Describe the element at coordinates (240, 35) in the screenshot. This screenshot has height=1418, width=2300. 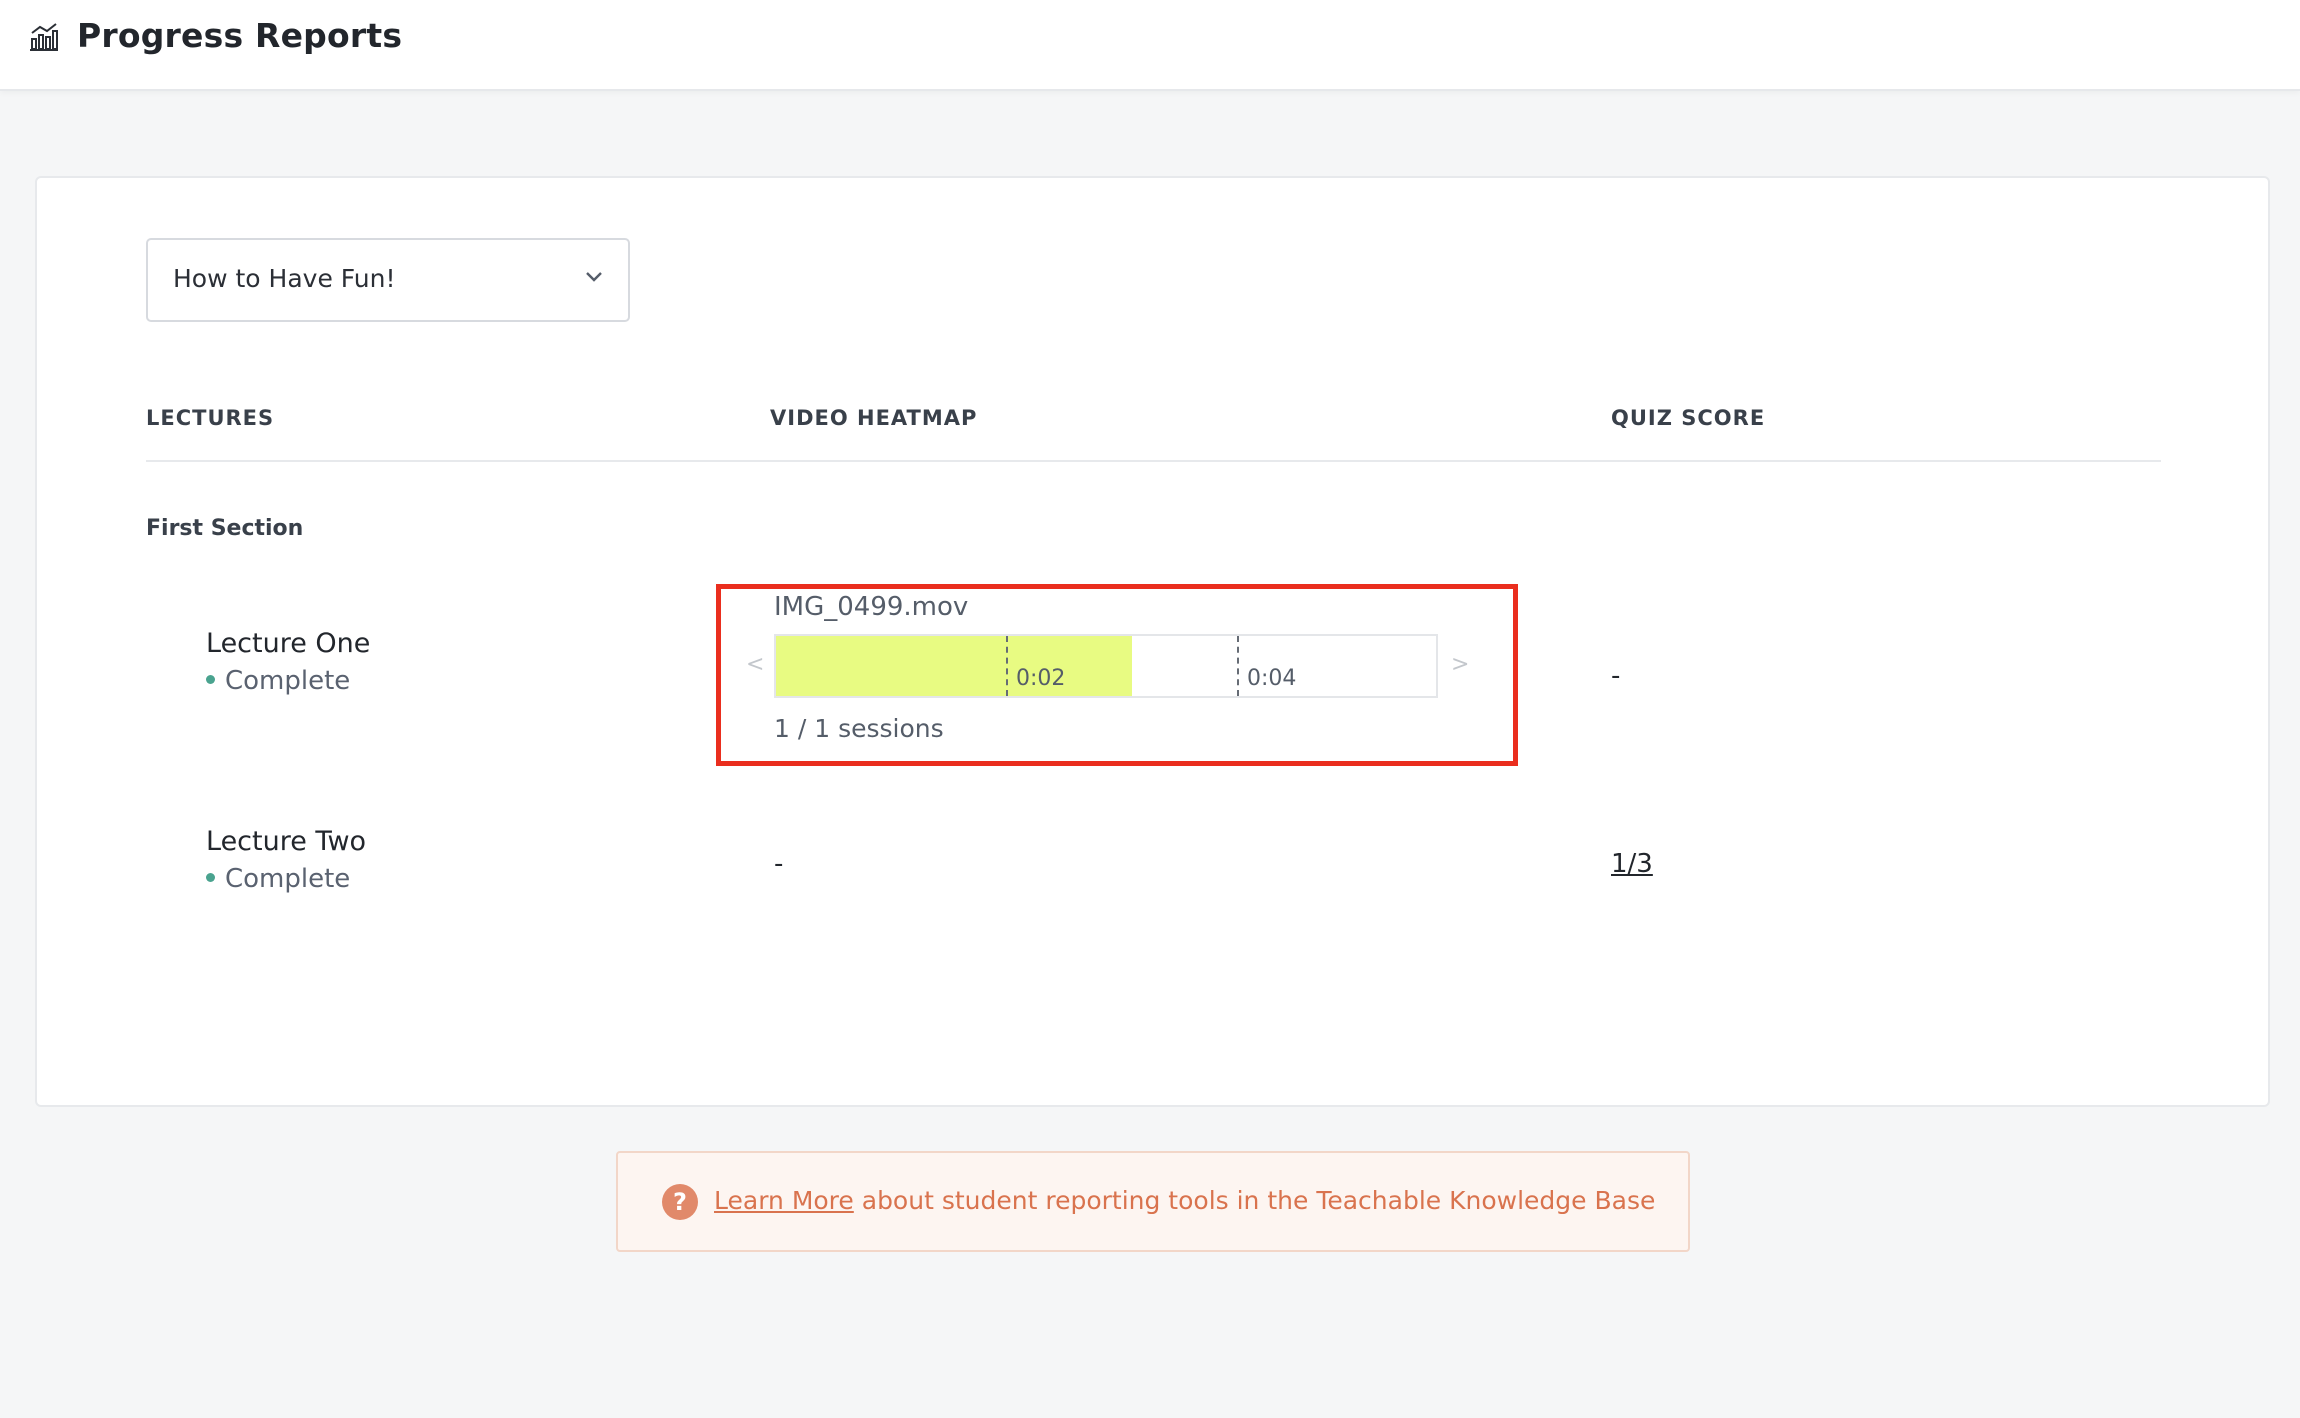
I see `page-title: Progress Reports` at that location.